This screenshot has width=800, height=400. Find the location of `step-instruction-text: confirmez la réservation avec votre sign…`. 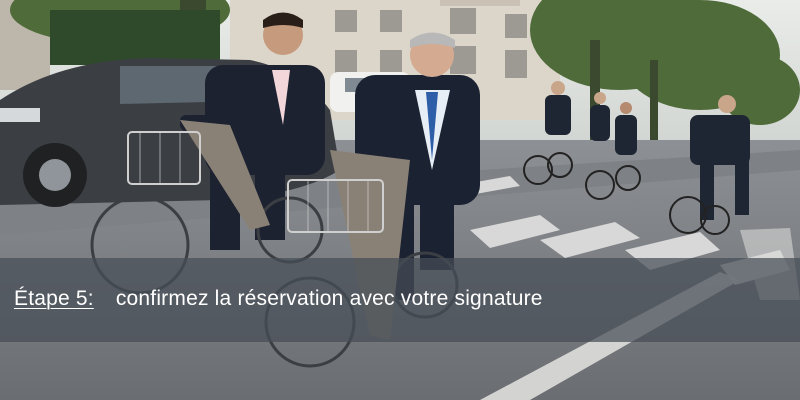

step-instruction-text: confirmez la réservation avec votre sign… is located at coordinates (329, 298).